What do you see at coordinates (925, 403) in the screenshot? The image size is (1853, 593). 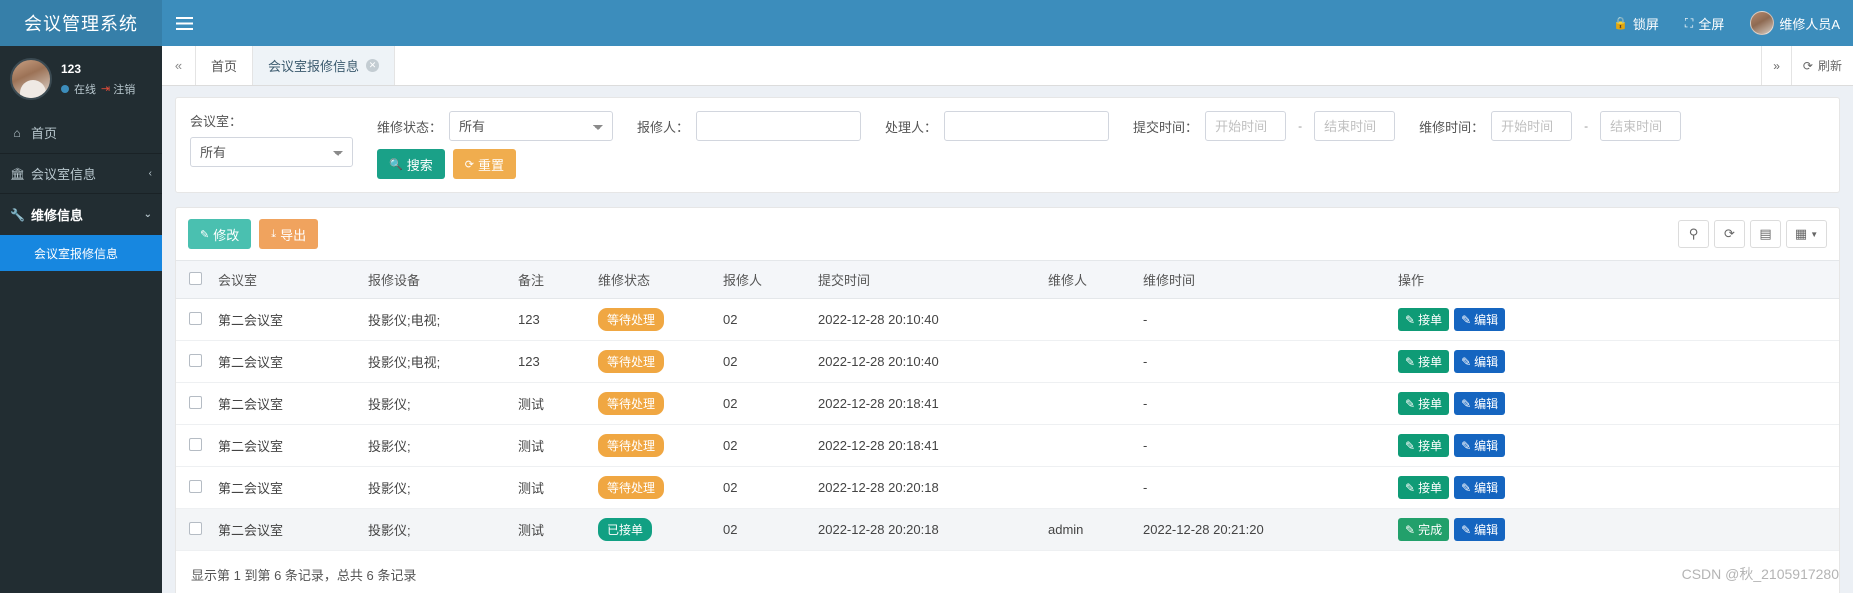 I see `cell-submit-time: 2022-12-28 20:18:41` at bounding box center [925, 403].